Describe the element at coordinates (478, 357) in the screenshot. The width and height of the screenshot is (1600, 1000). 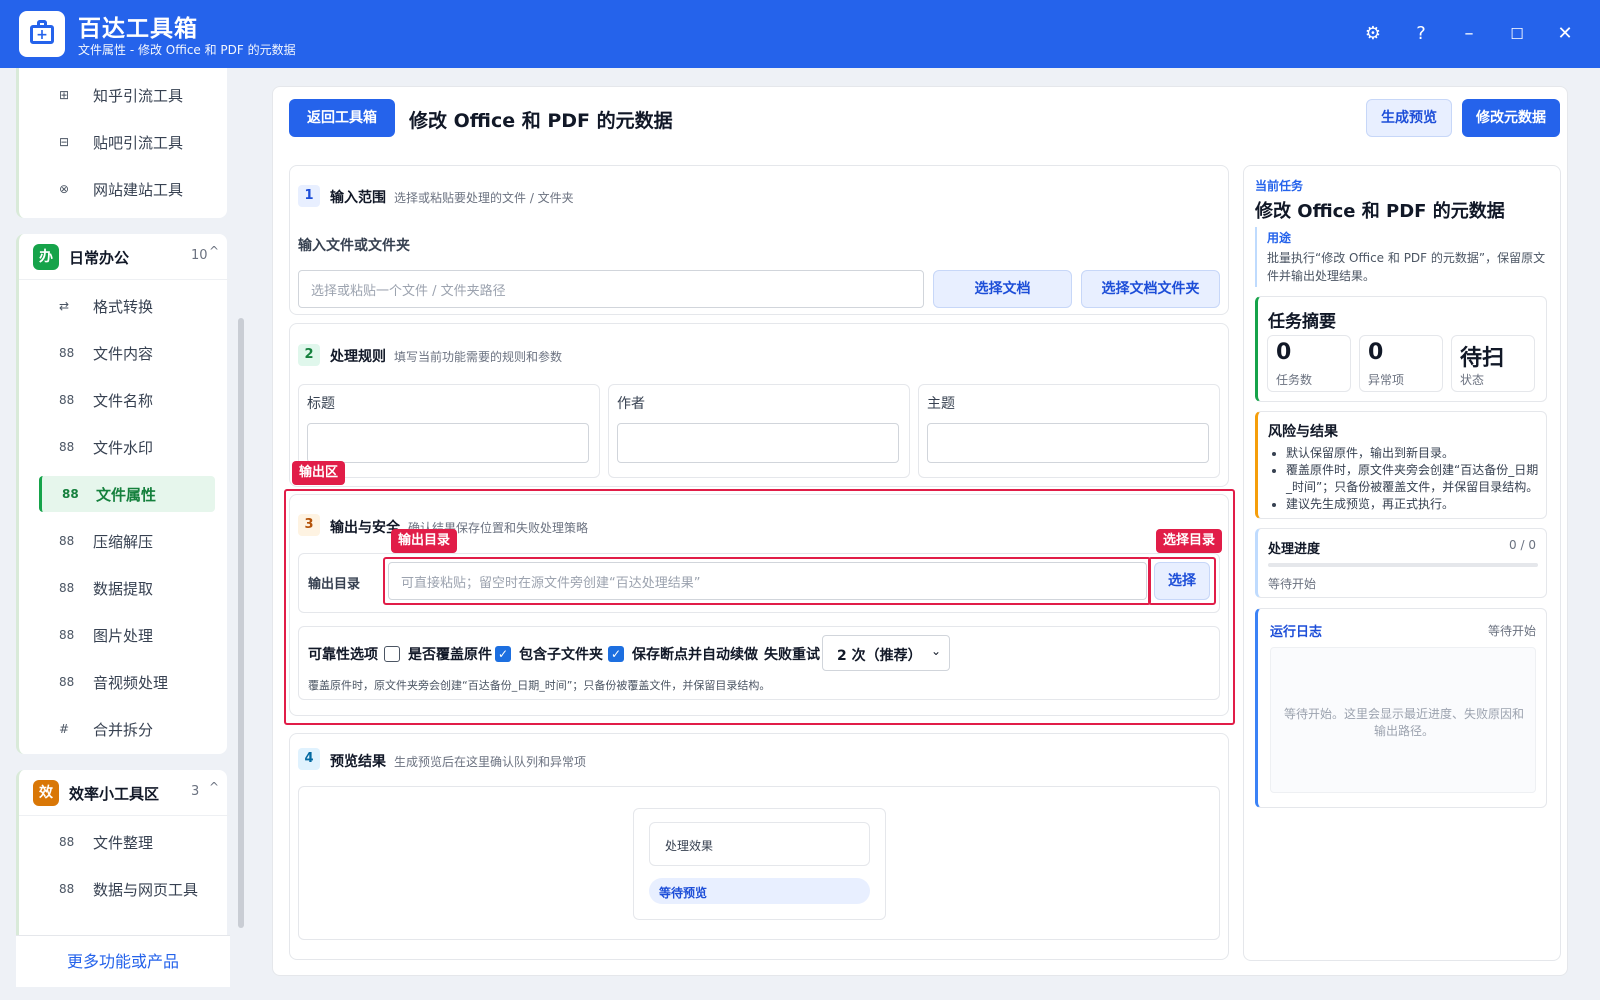
I see `section-desc: 填写当前功能需要的规则和参数` at that location.